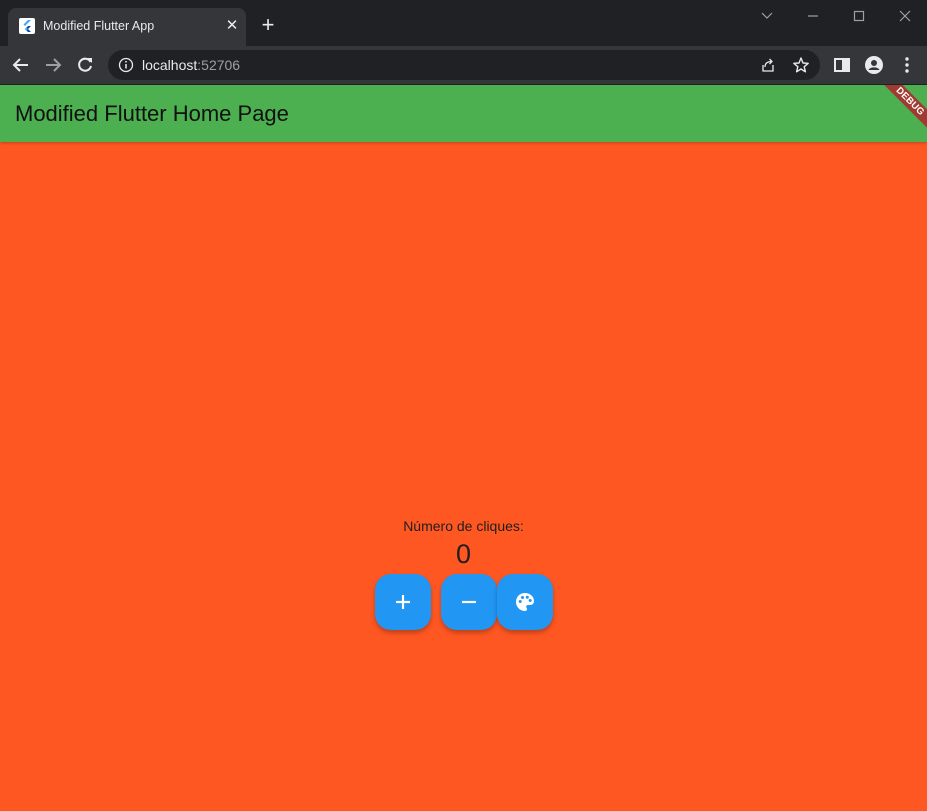  I want to click on menu-icon, so click(907, 65).